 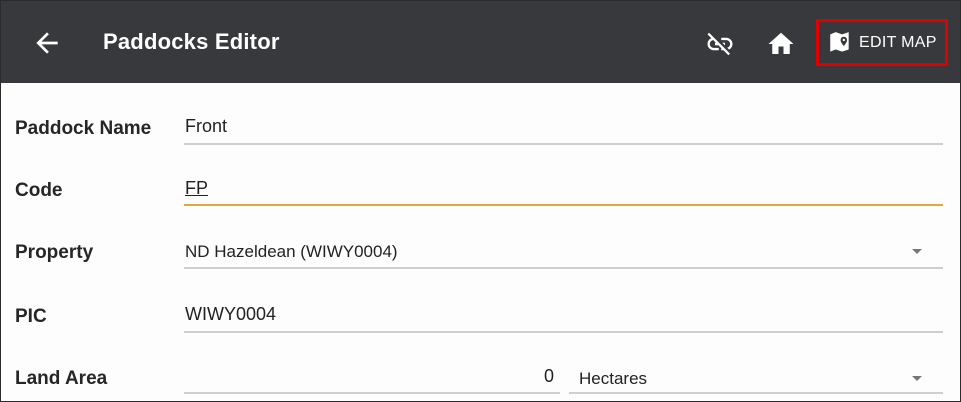 I want to click on paddock-name-underline, so click(x=563, y=144).